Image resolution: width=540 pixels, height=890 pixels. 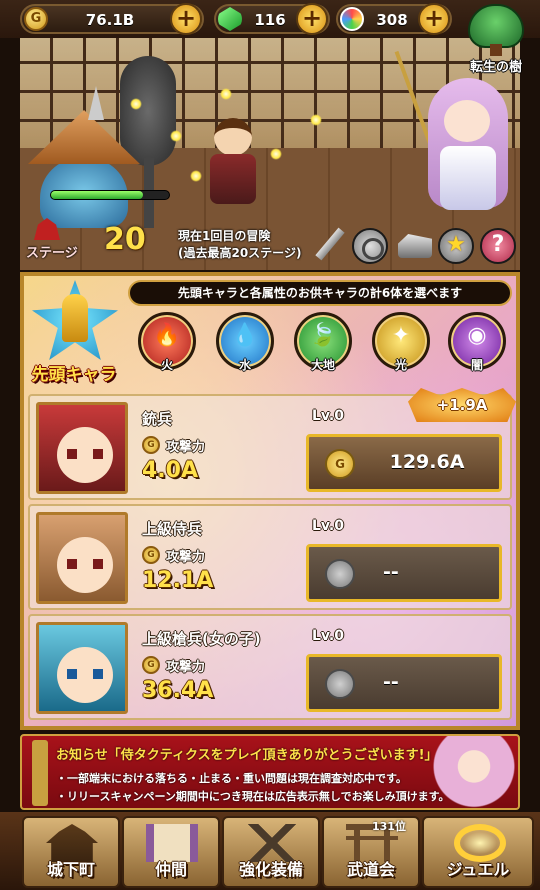 I want to click on news-character-art, so click(x=472, y=772).